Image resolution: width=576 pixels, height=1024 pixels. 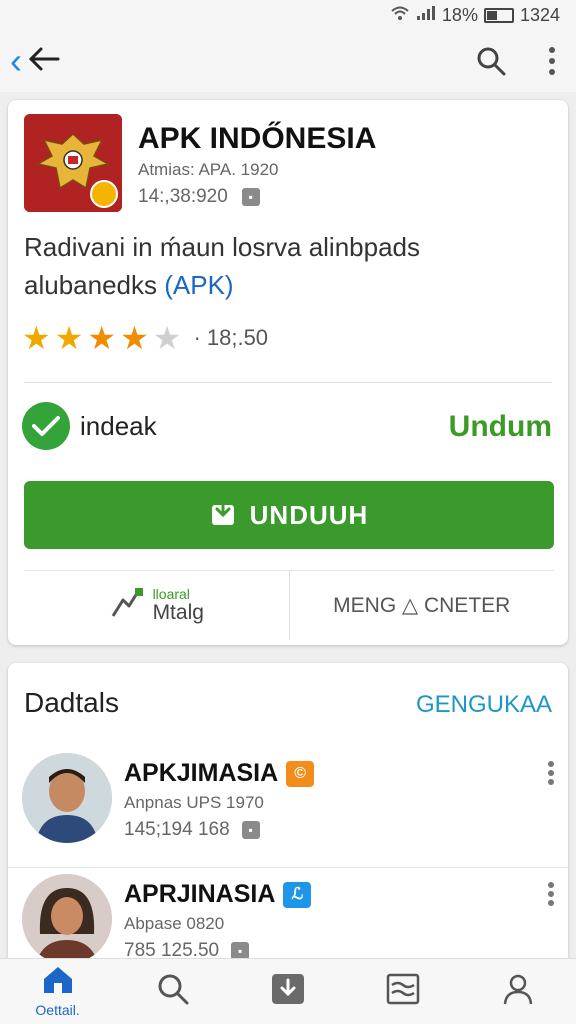 What do you see at coordinates (500, 426) in the screenshot?
I see `status-label: Undum` at bounding box center [500, 426].